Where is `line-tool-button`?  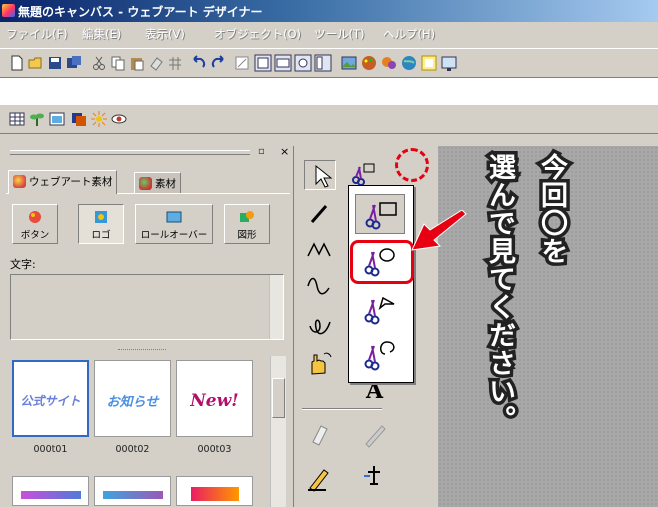 line-tool-button is located at coordinates (320, 213).